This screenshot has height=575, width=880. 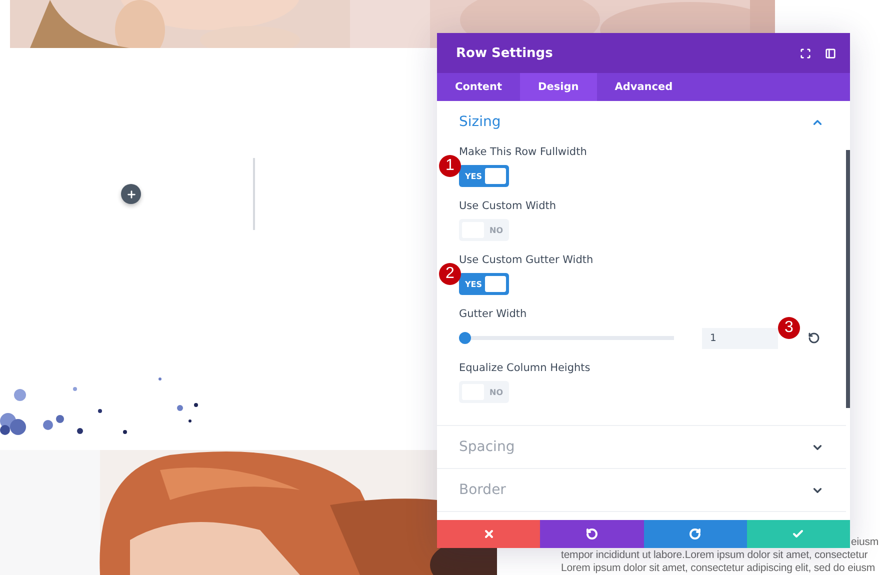 What do you see at coordinates (478, 87) in the screenshot?
I see `tab: Content` at bounding box center [478, 87].